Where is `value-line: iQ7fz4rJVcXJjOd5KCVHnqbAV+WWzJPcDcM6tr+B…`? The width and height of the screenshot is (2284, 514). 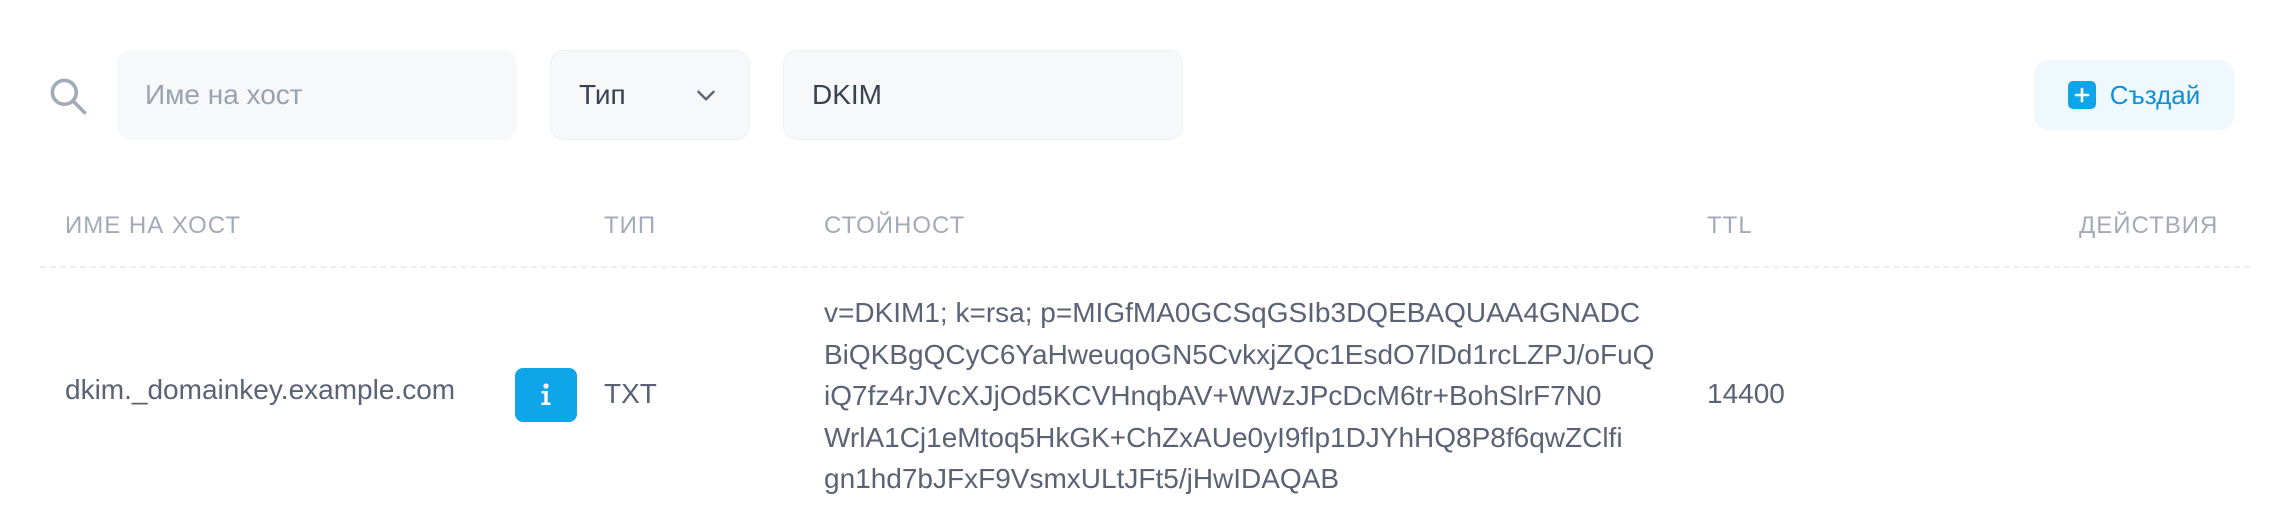
value-line: iQ7fz4rJVcXJjOd5KCVHnqbAV+WWzJPcDcM6tr+B… is located at coordinates (1213, 395).